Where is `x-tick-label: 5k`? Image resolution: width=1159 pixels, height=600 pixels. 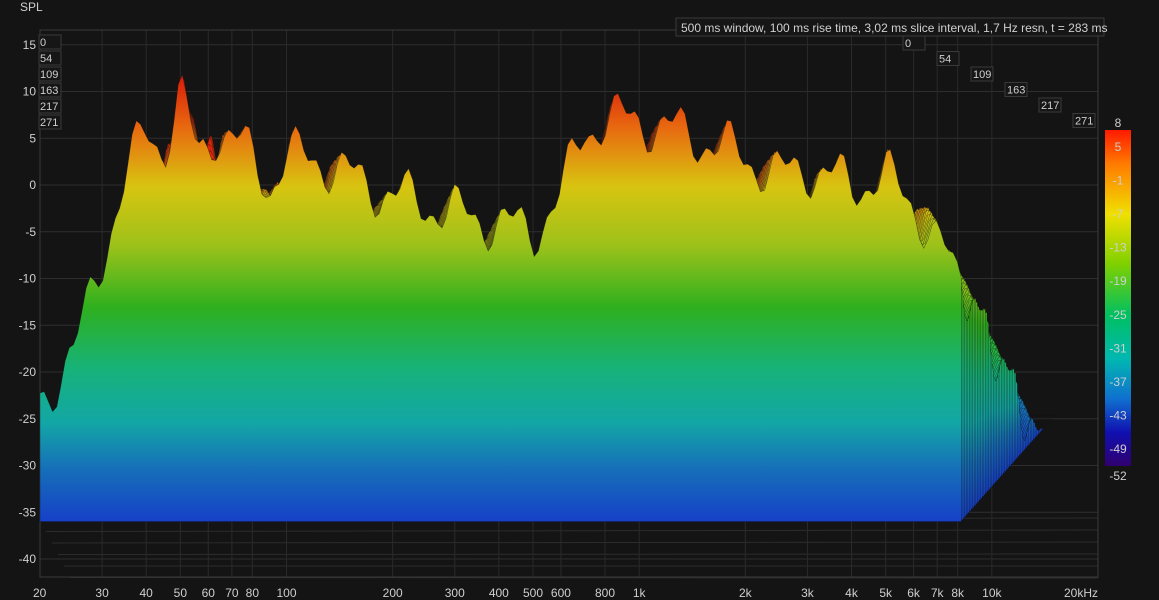 x-tick-label: 5k is located at coordinates (886, 593).